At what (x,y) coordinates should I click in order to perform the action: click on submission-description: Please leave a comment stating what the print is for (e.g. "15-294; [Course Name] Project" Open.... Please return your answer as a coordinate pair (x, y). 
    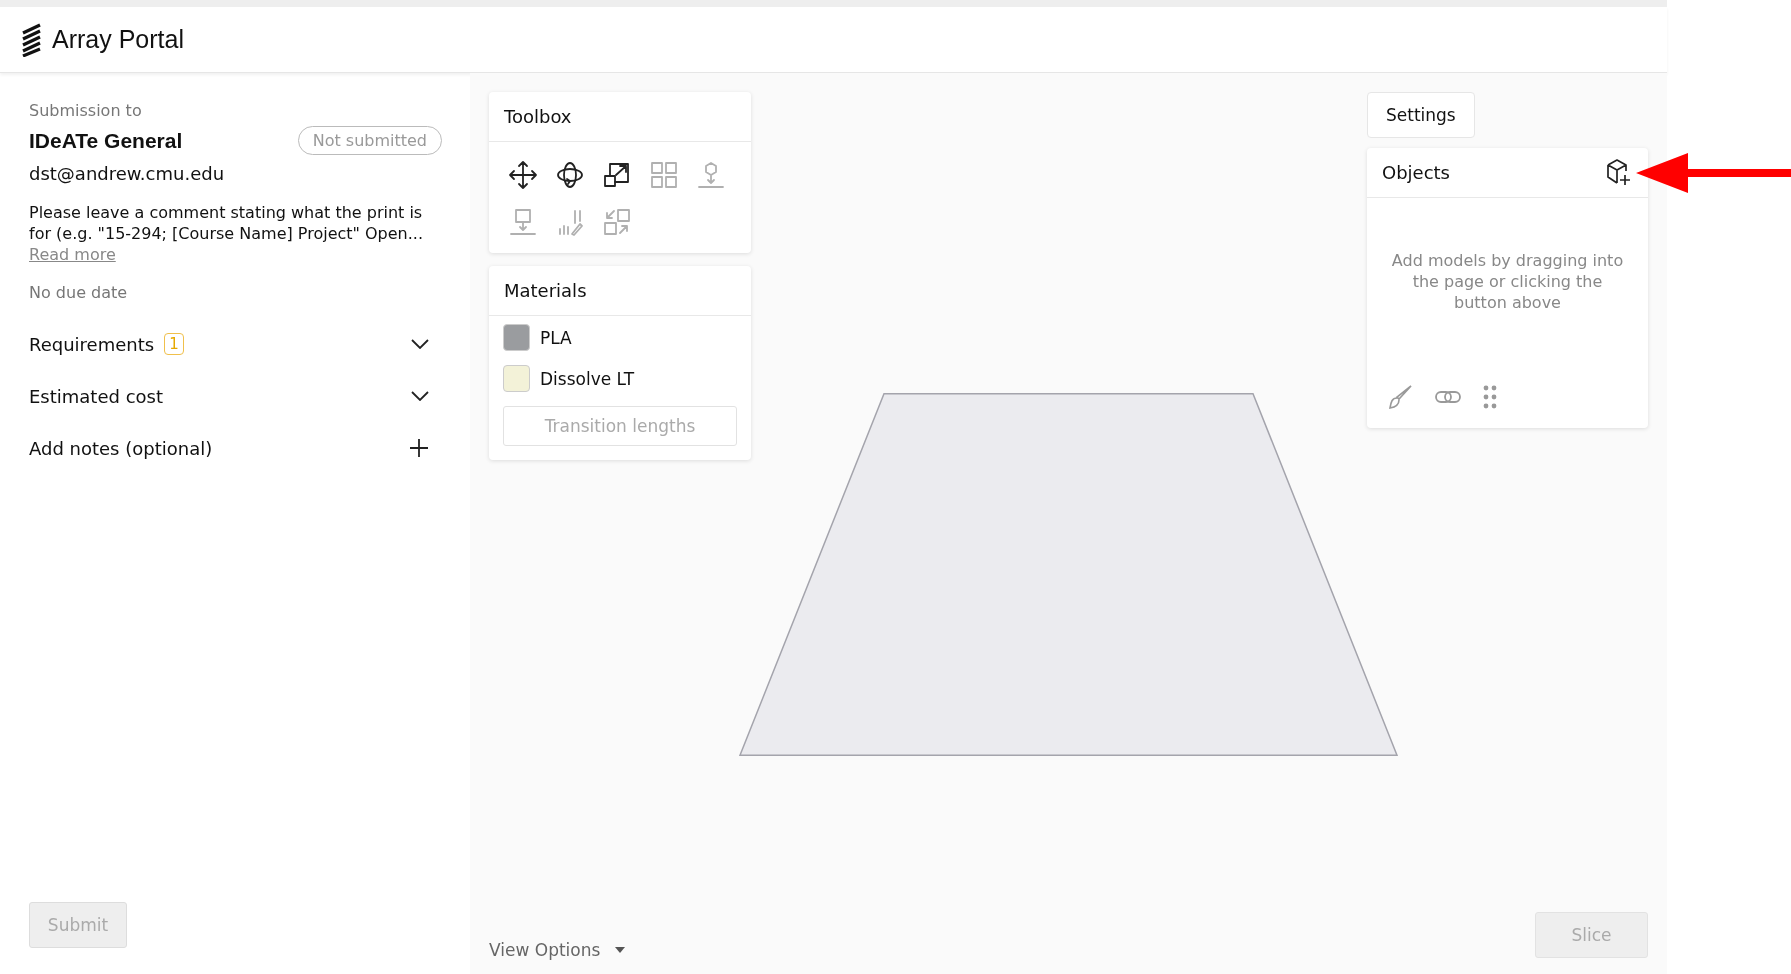
    Looking at the image, I should click on (226, 223).